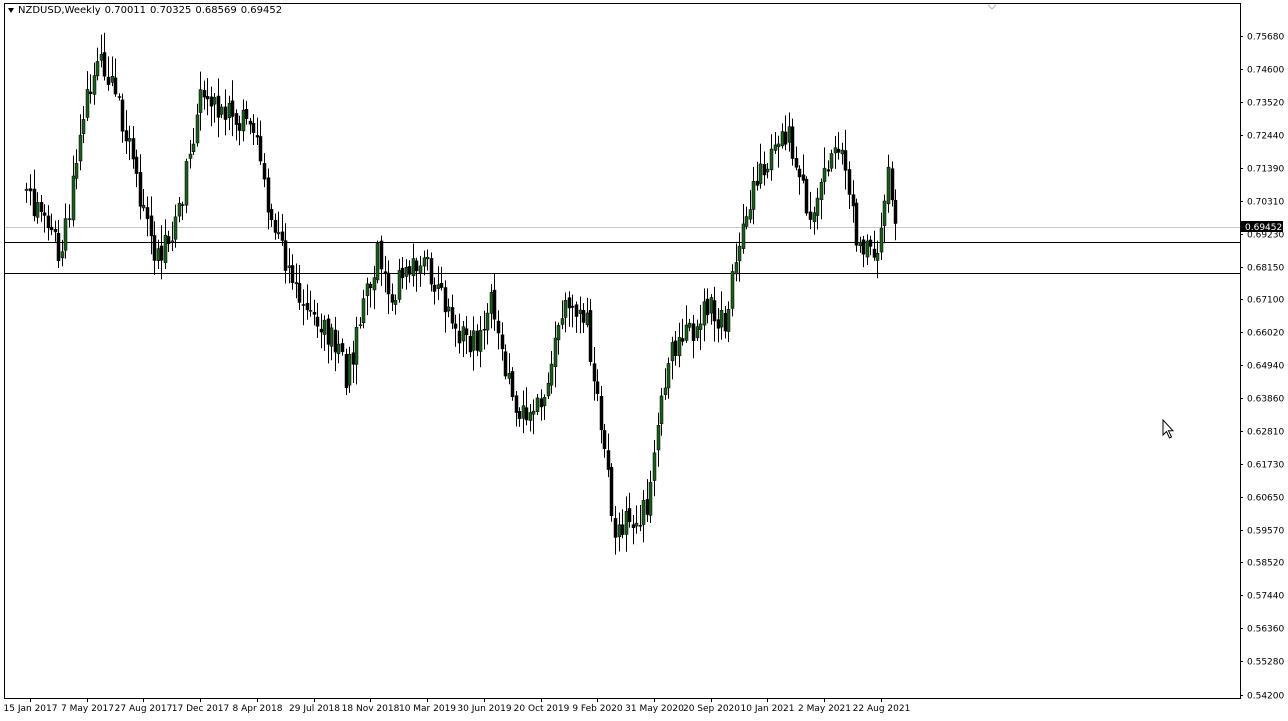 The height and width of the screenshot is (721, 1288). I want to click on y-tick-label: 0.54200, so click(1265, 697).